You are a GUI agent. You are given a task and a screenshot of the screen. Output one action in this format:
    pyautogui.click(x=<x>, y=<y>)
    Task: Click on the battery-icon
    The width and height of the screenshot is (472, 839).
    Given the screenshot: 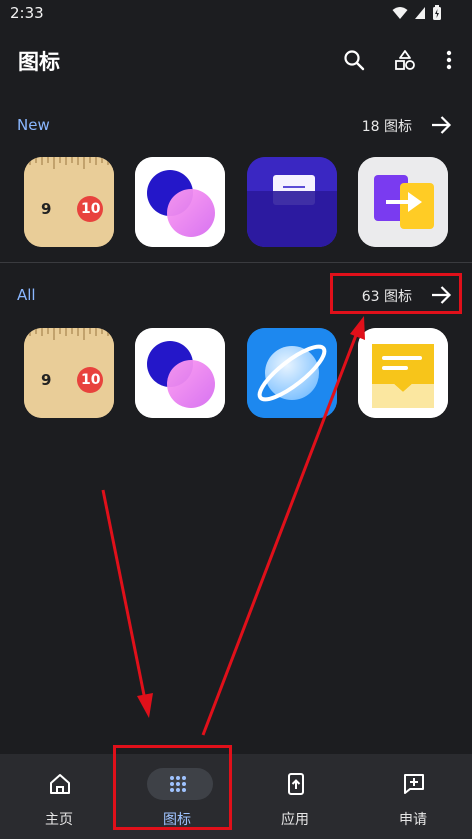 What is the action you would take?
    pyautogui.click(x=437, y=12)
    